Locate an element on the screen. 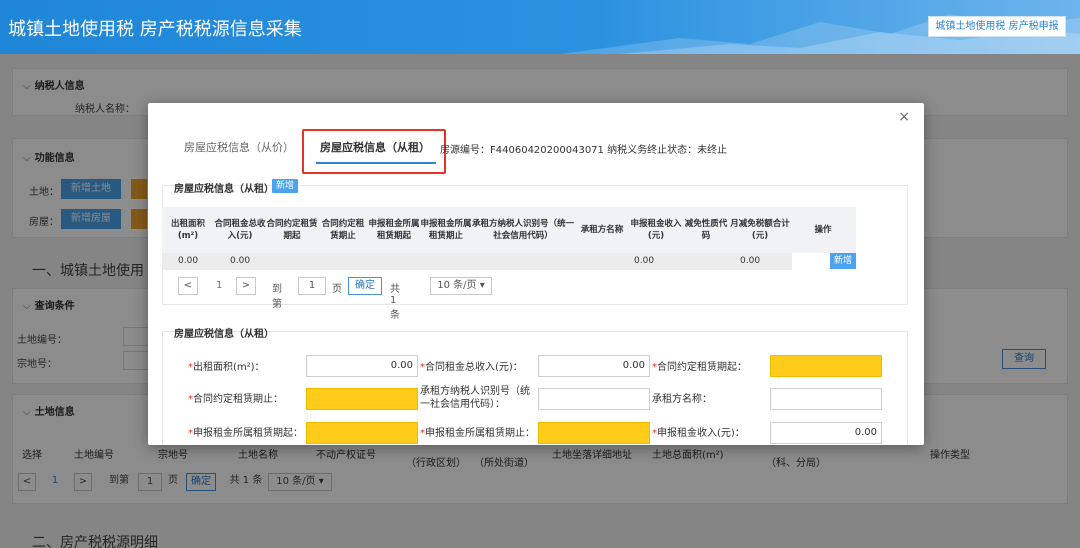  rental-list-title: 房屋应税信息（从租） is located at coordinates (224, 189).